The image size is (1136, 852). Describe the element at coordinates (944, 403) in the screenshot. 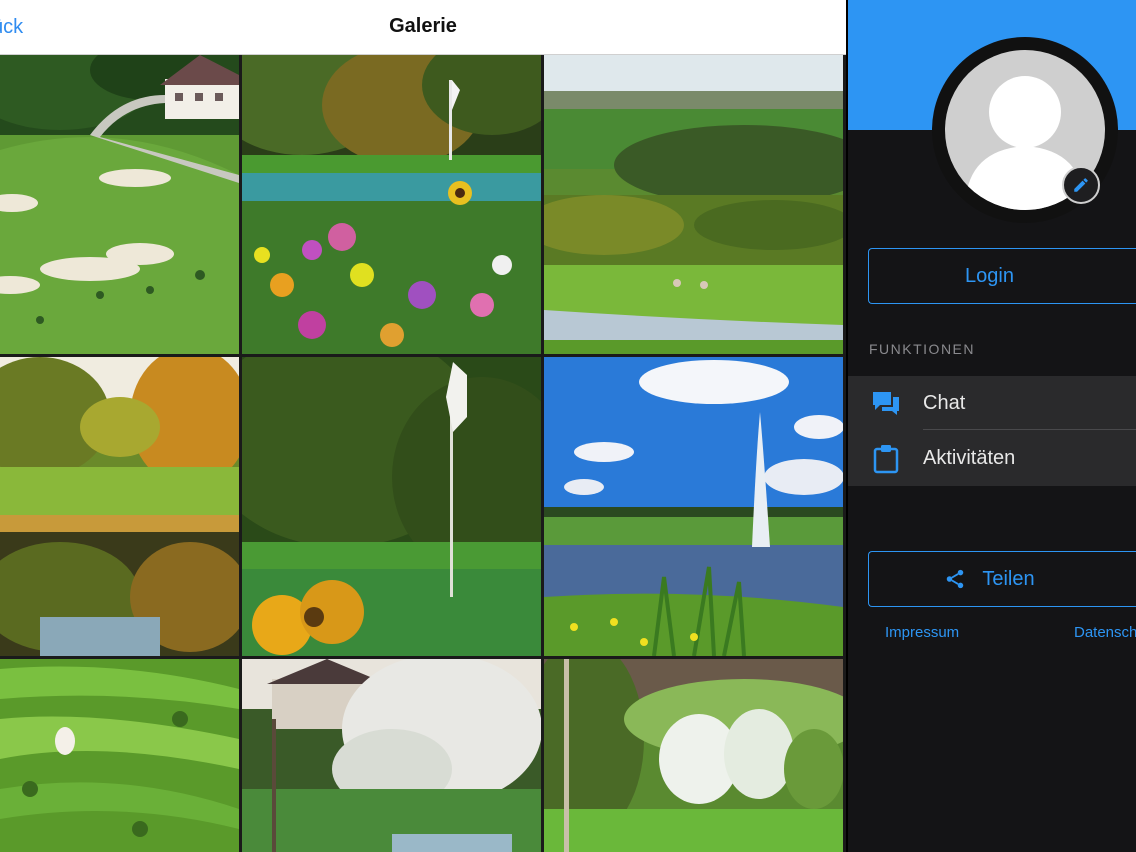

I see `menu-item-label: Chat` at that location.